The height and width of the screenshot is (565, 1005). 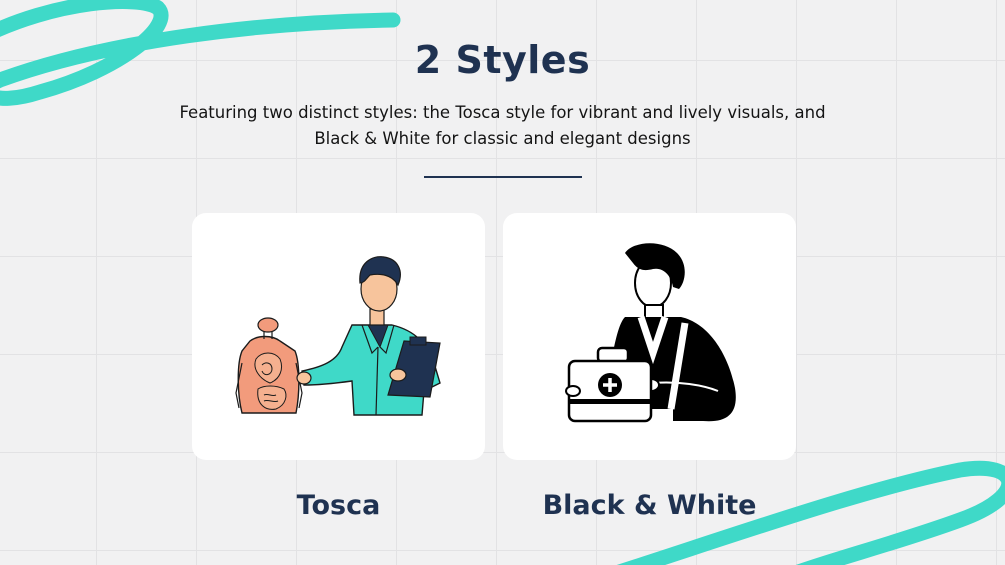 I want to click on black-white-style-label: Black & White, so click(x=649, y=505).